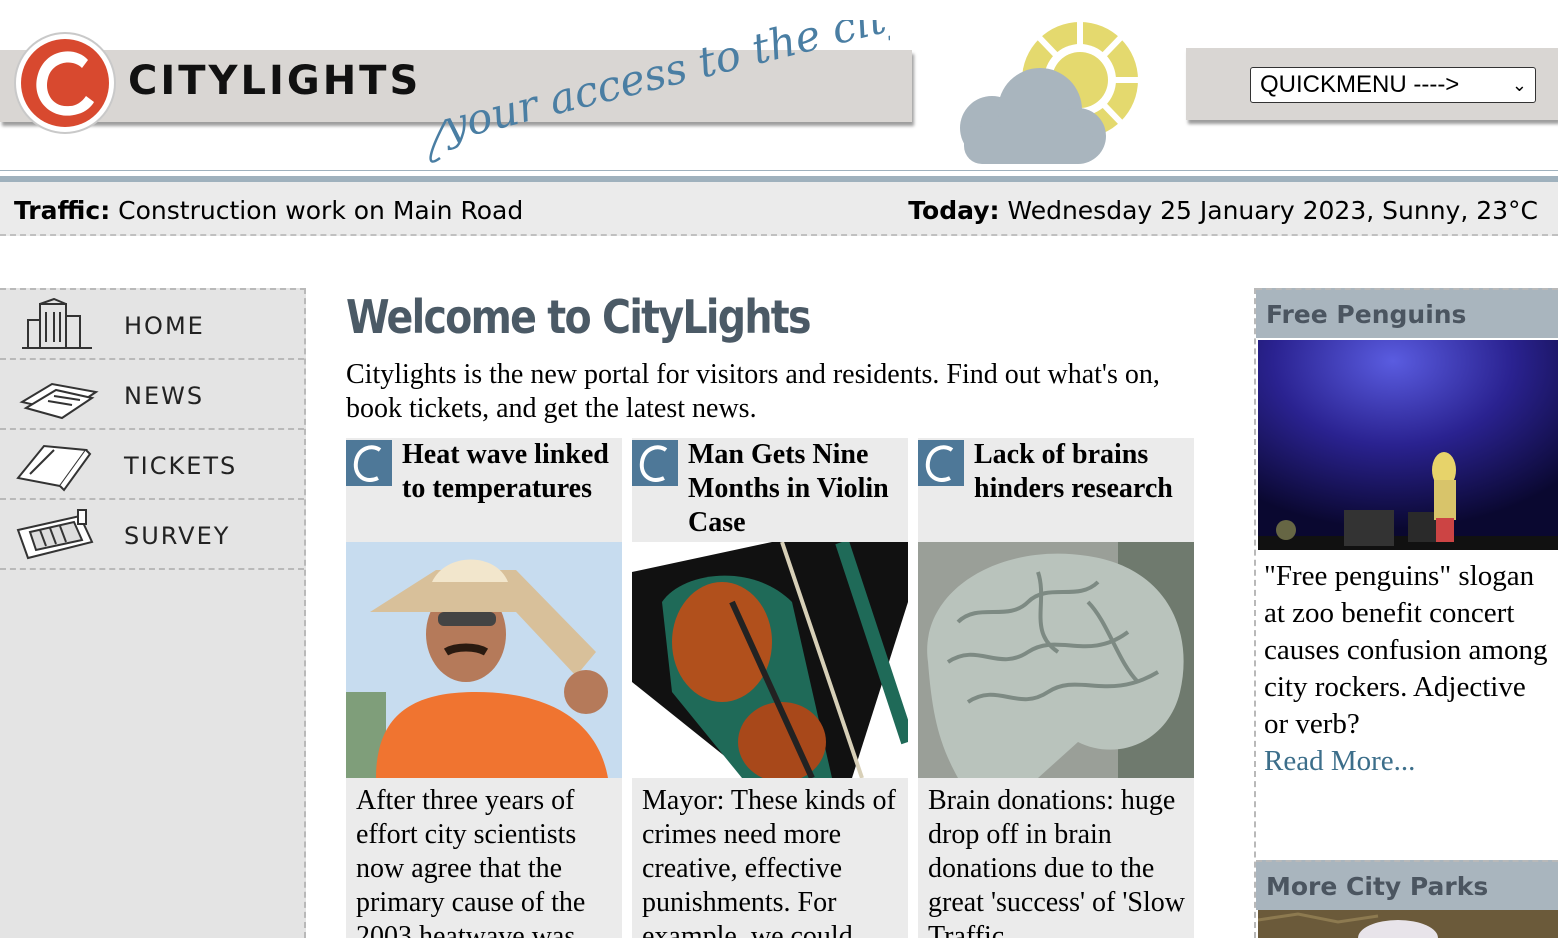 Image resolution: width=1558 pixels, height=938 pixels. What do you see at coordinates (1360, 84) in the screenshot?
I see `quickmenu-selected: QUICKMENU ---->` at bounding box center [1360, 84].